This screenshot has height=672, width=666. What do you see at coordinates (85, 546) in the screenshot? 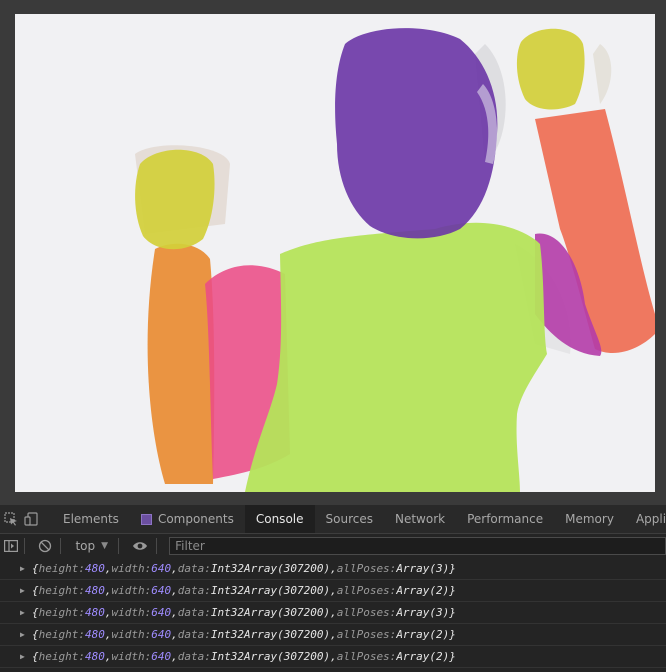
I see `context-label: top` at bounding box center [85, 546].